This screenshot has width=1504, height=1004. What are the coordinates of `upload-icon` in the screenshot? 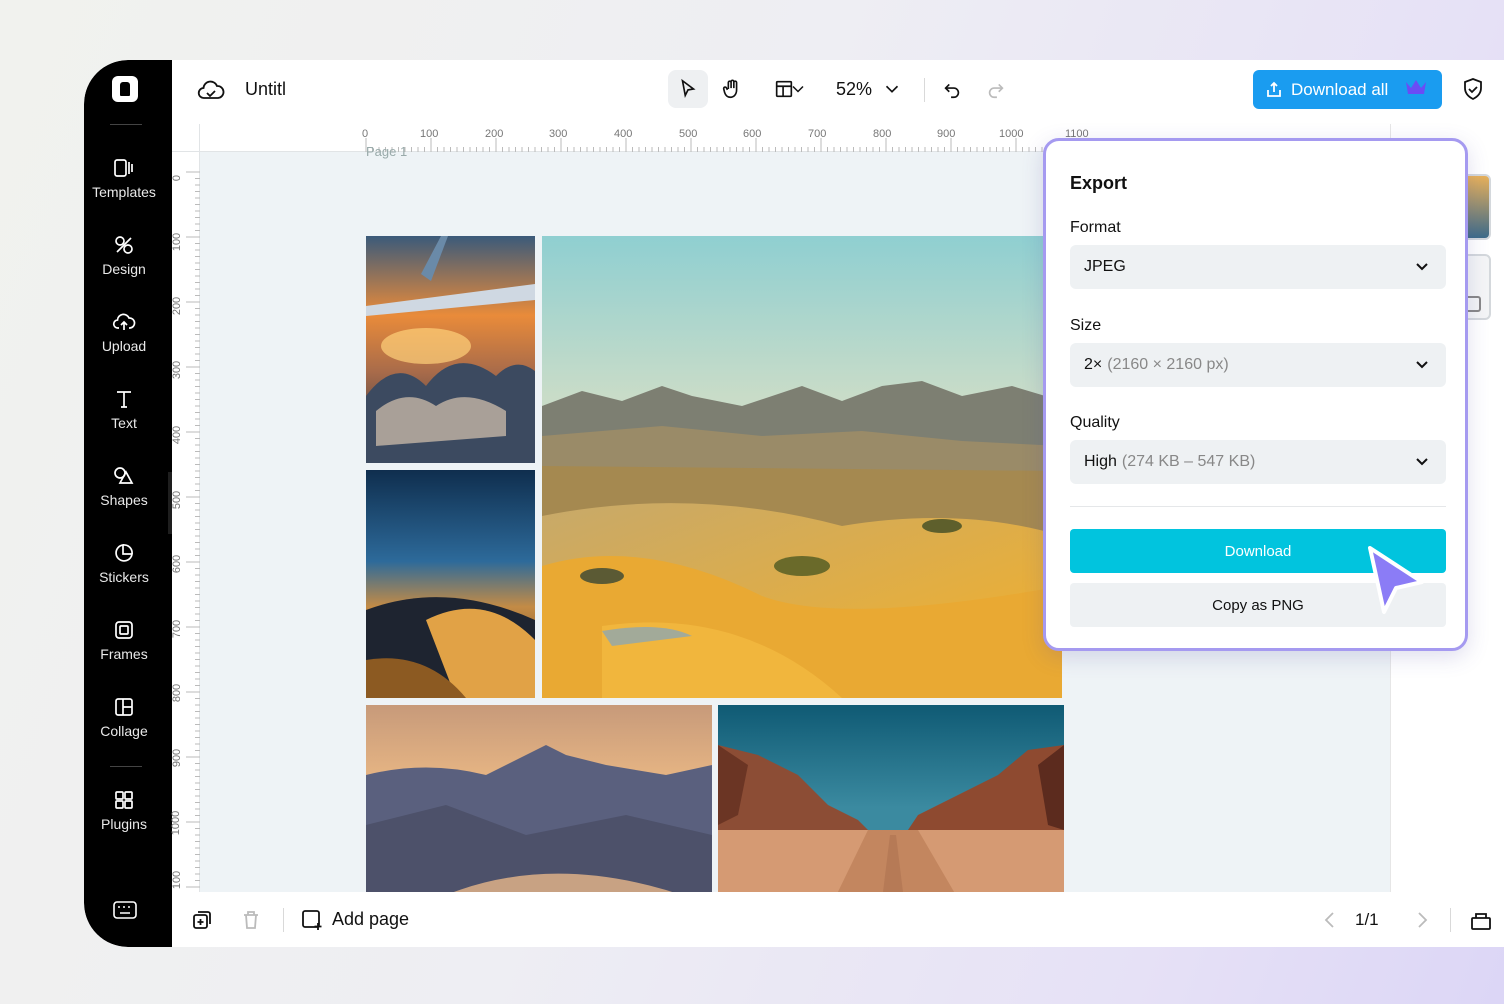 It's located at (124, 322).